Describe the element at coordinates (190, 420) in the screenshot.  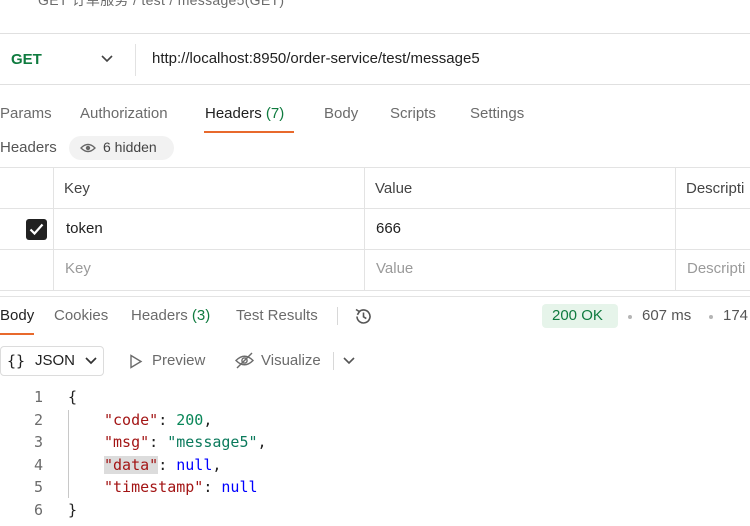
I see `json-value: 200` at that location.